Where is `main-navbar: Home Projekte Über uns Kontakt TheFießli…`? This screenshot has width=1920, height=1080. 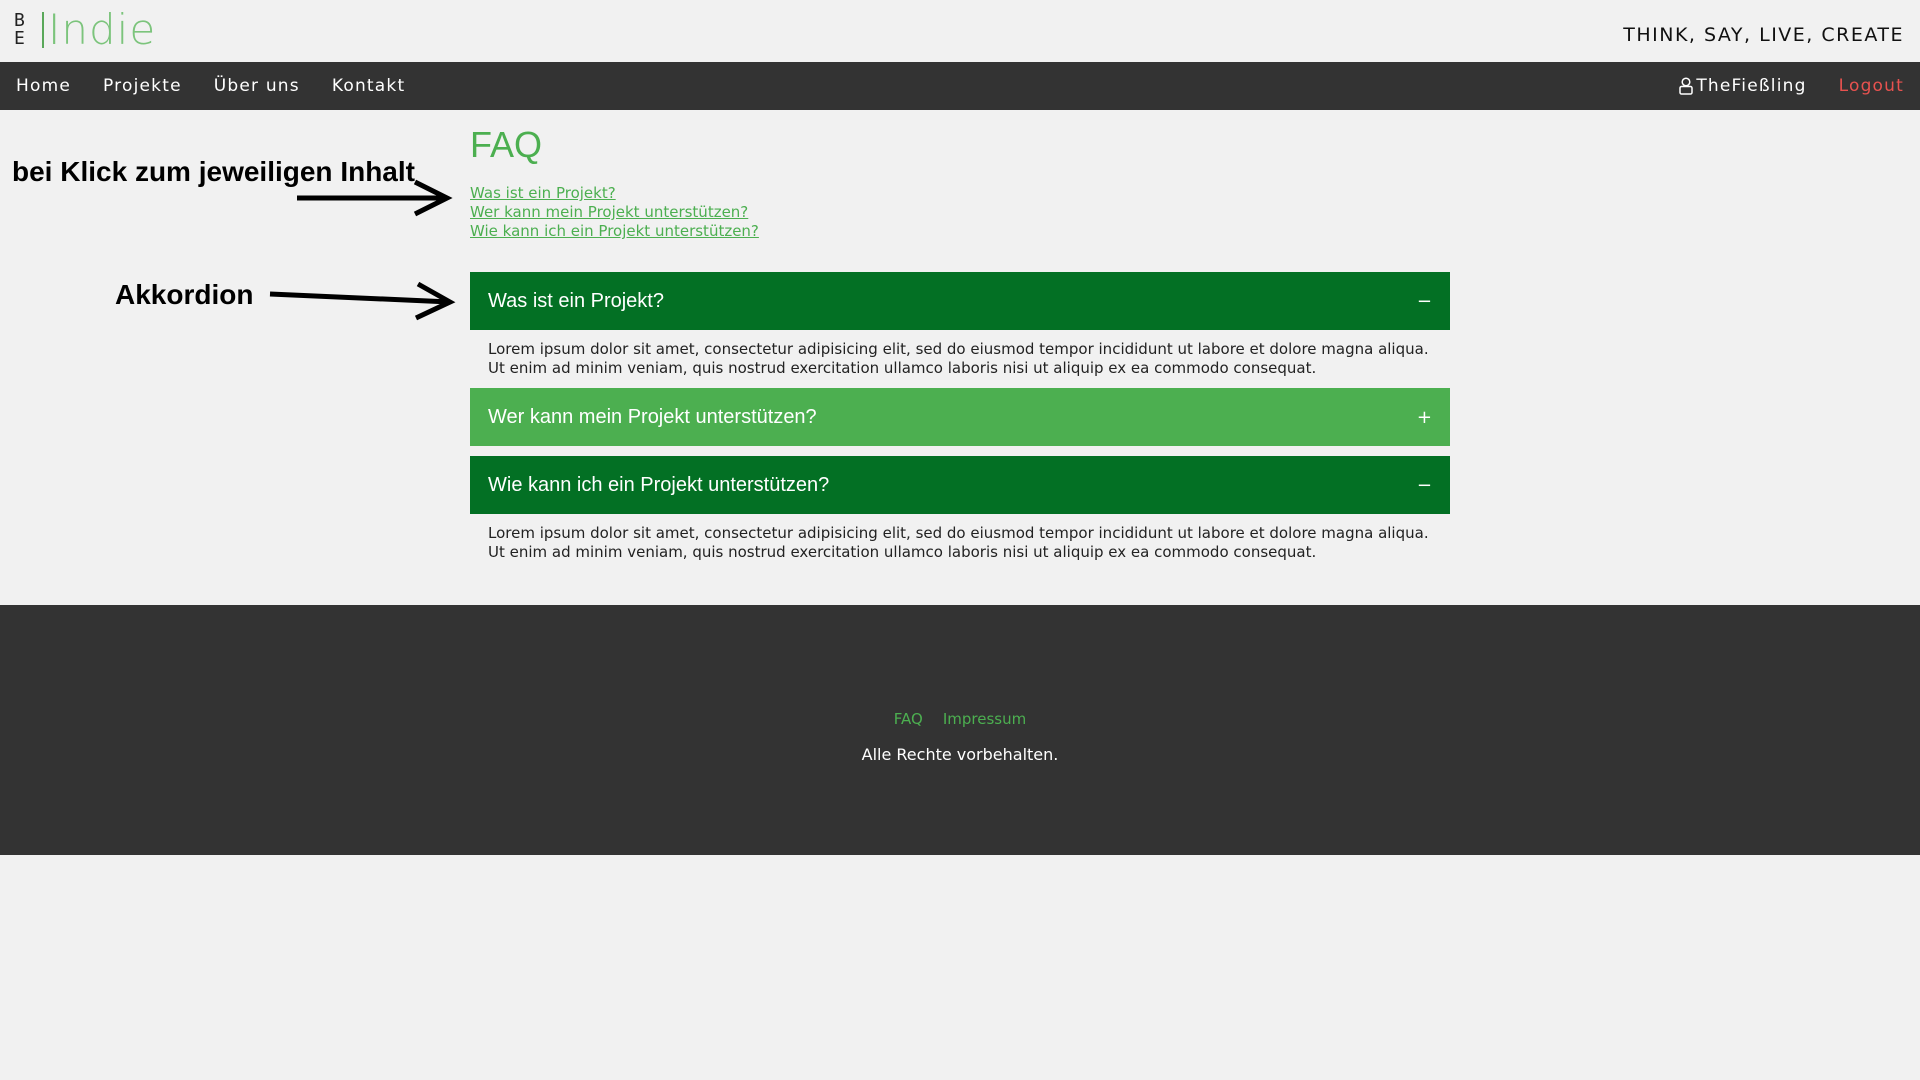 main-navbar: Home Projekte Über uns Kontakt TheFießli… is located at coordinates (960, 86).